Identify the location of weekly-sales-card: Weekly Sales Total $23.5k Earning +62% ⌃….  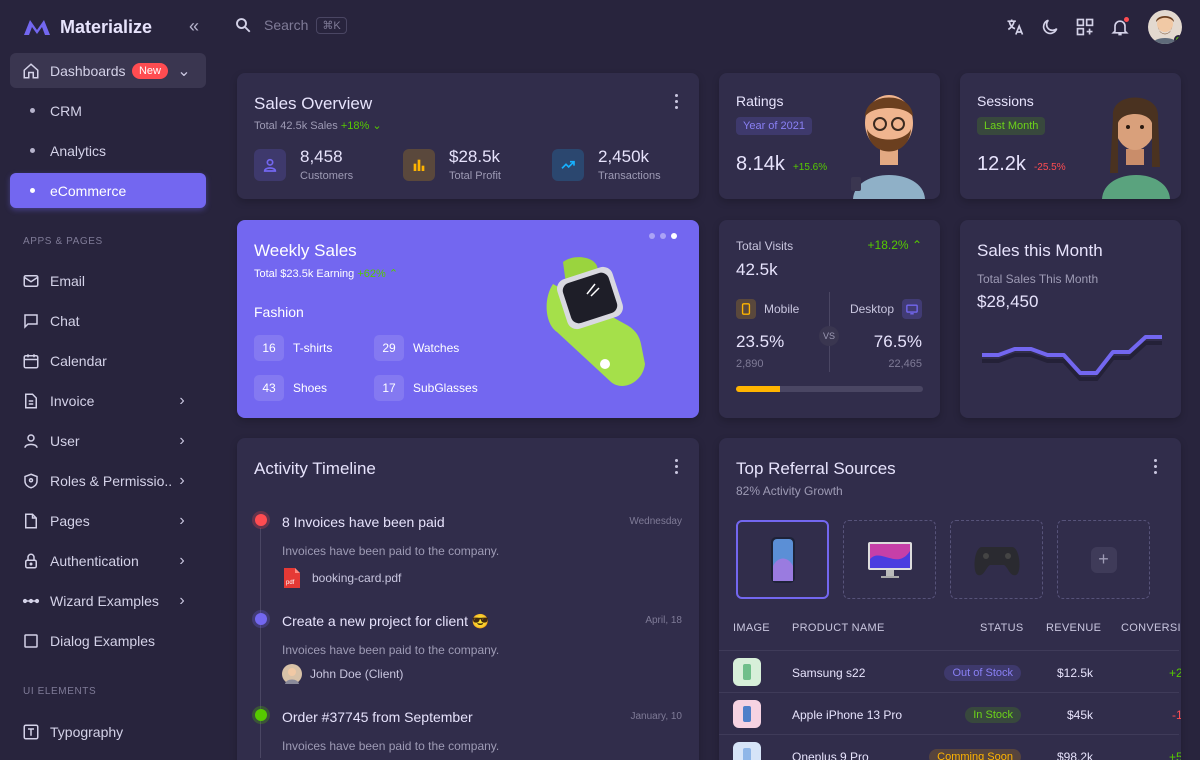
(468, 319).